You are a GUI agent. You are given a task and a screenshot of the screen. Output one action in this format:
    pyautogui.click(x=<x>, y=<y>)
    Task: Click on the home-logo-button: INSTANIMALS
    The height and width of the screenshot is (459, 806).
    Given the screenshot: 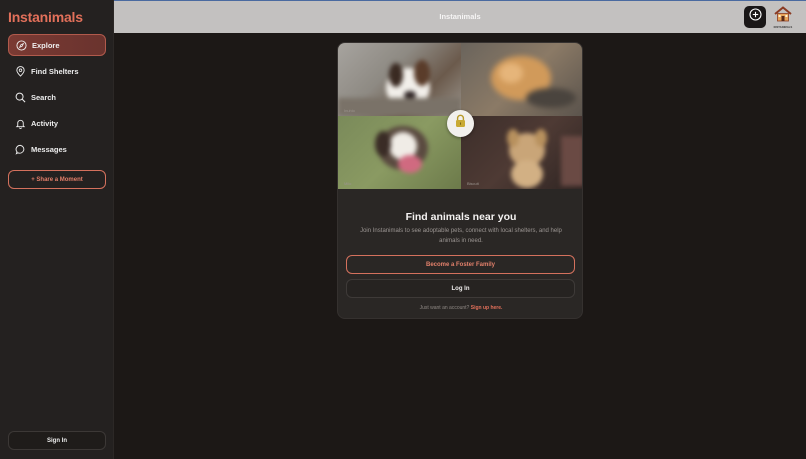 What is the action you would take?
    pyautogui.click(x=783, y=17)
    